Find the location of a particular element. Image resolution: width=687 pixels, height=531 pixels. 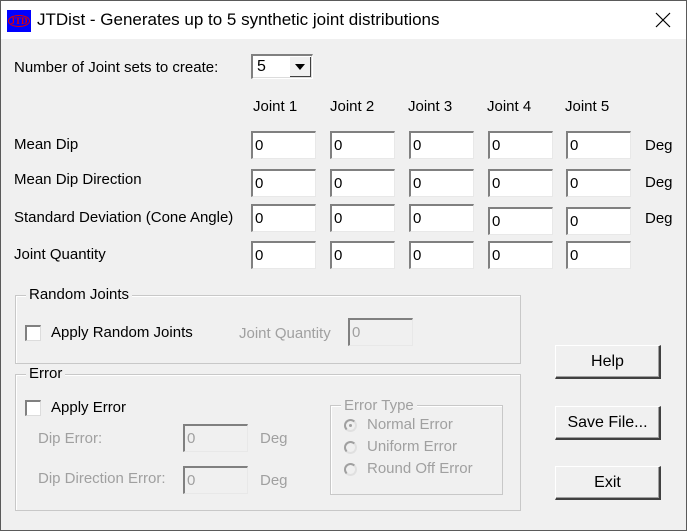

dip-direction-error-unit: Deg is located at coordinates (274, 480).